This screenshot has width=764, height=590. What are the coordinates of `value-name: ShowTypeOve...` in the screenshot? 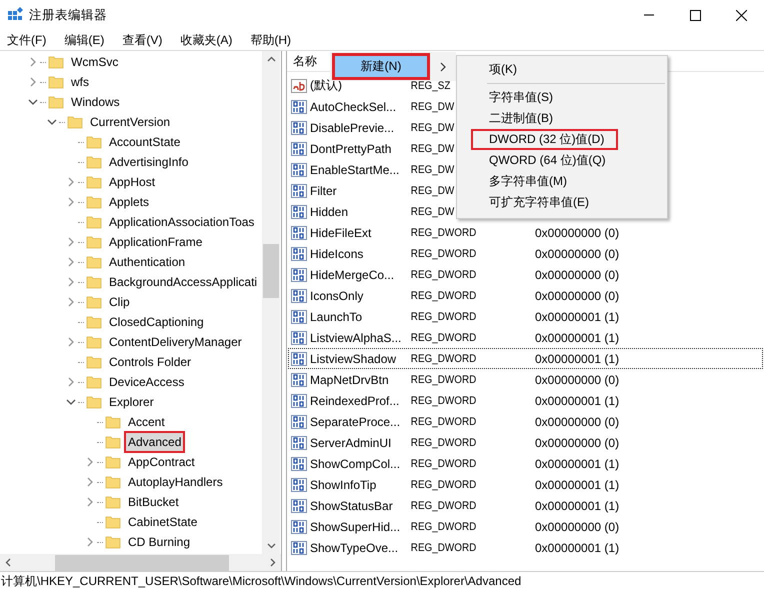 It's located at (354, 547).